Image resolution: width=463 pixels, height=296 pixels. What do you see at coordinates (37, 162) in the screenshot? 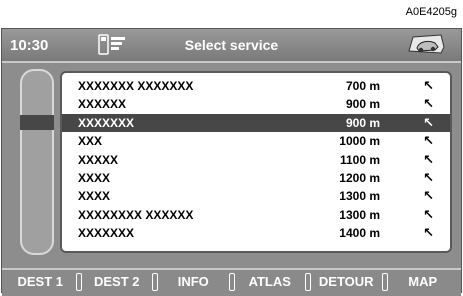
I see `scrollbar-track` at bounding box center [37, 162].